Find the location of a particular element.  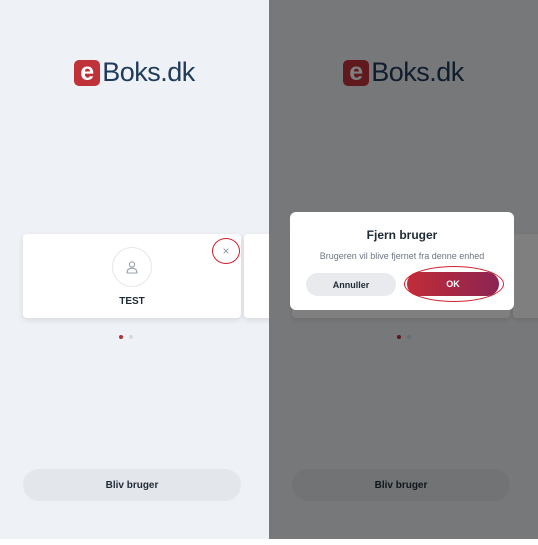

user-icon is located at coordinates (132, 267).